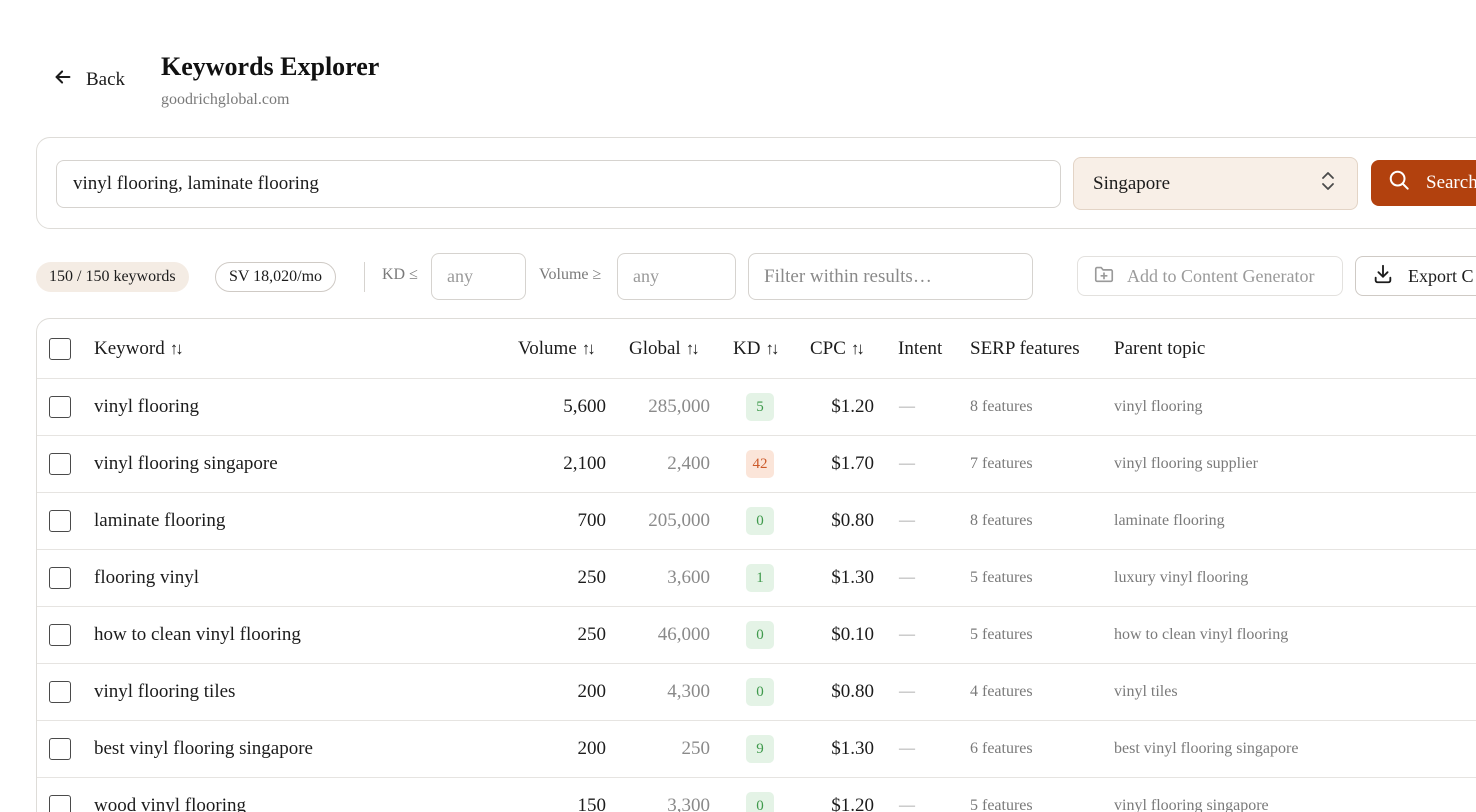  Describe the element at coordinates (852, 406) in the screenshot. I see `cpc-cell: $1.20` at that location.